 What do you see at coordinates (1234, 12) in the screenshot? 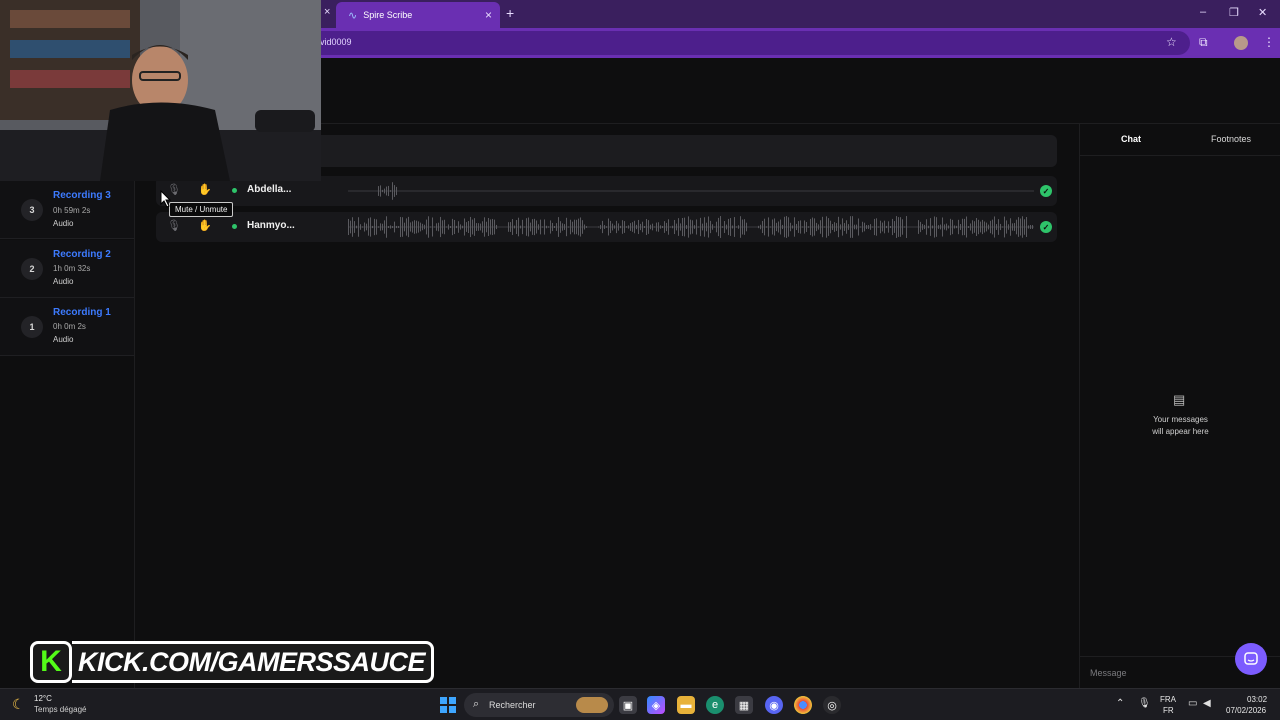
I see `restore-window-icon: ❐` at bounding box center [1234, 12].